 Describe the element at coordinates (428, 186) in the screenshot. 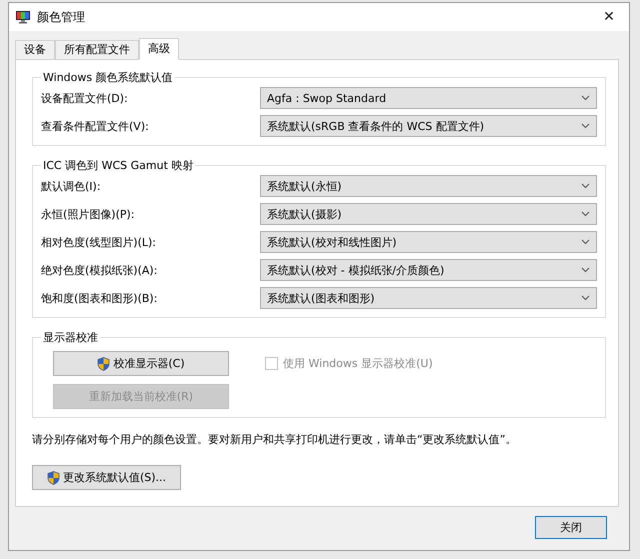

I see `dropdown: 系统默认(永恒)` at that location.